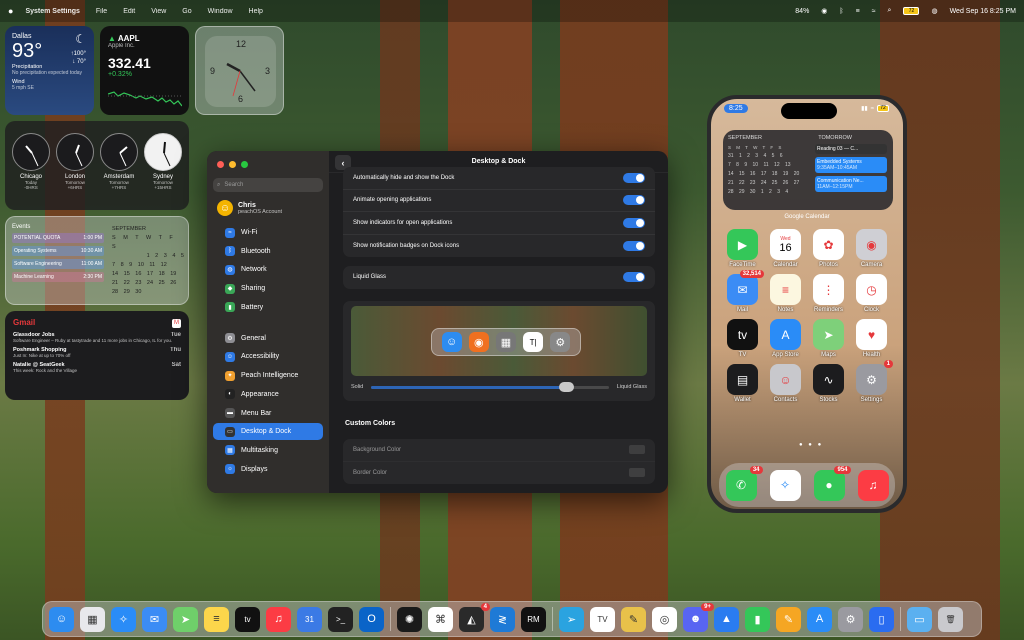  What do you see at coordinates (850, 619) in the screenshot?
I see `settings-icon: ⚙` at bounding box center [850, 619].